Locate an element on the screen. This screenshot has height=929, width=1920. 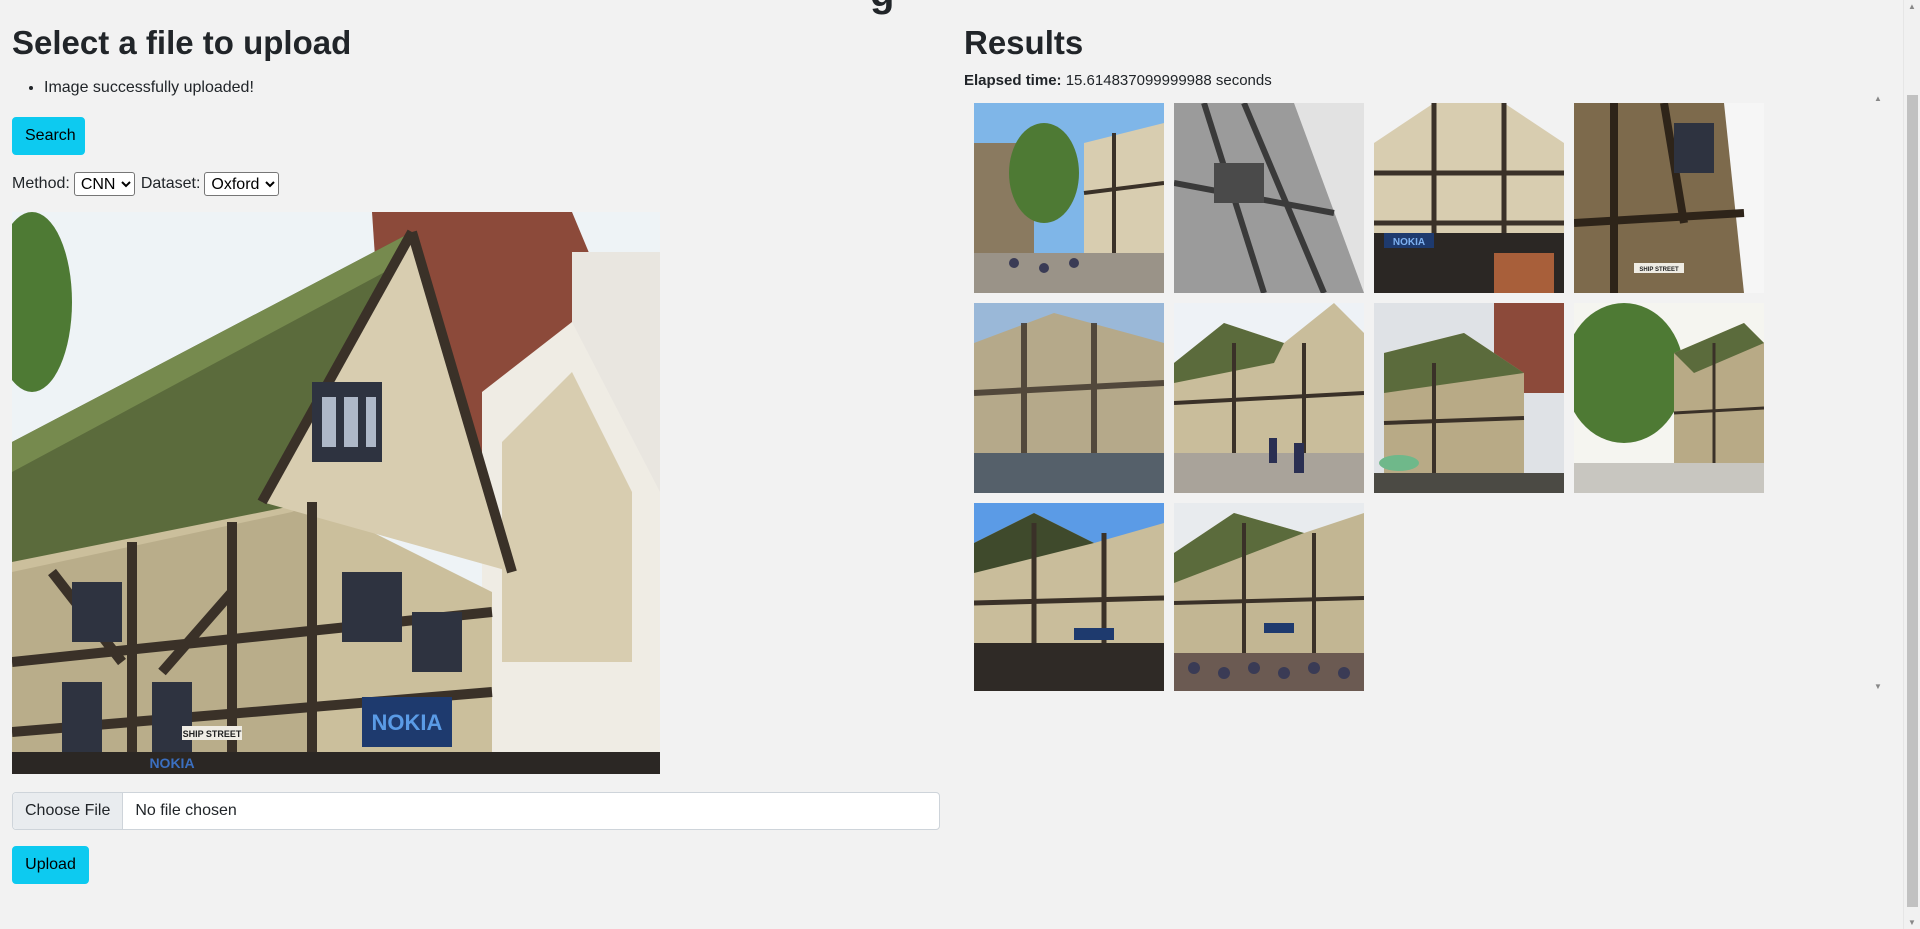
flash-messages: Image successfully uploaded! is located at coordinates (133, 88).